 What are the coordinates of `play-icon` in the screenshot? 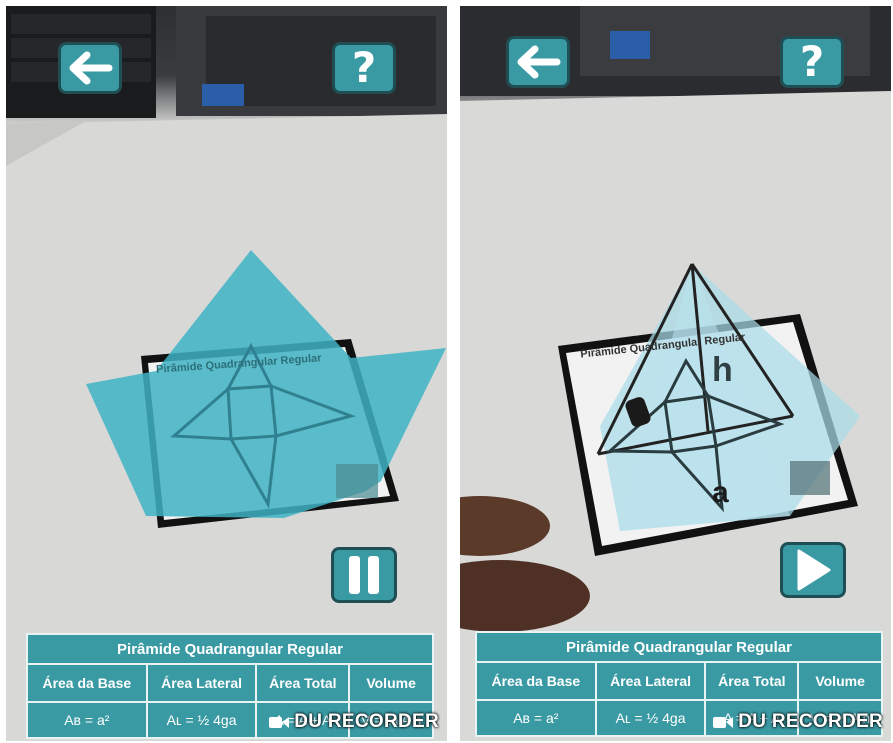 It's located at (814, 570).